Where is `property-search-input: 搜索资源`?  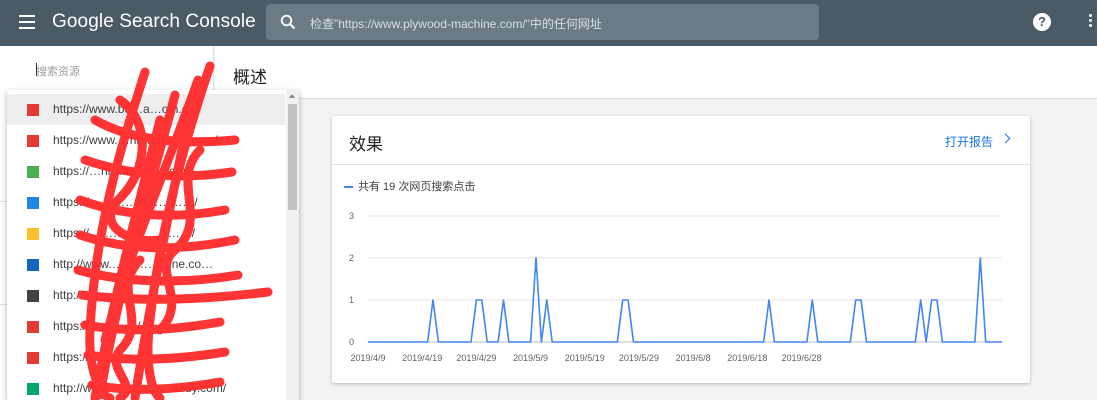 property-search-input: 搜索资源 is located at coordinates (58, 71).